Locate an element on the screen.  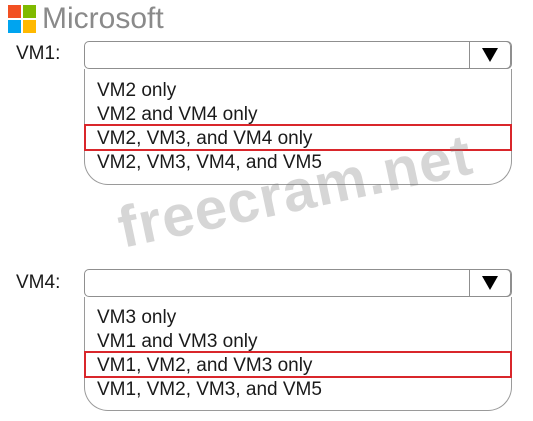
vm4-label: VM4: is located at coordinates (38, 282).